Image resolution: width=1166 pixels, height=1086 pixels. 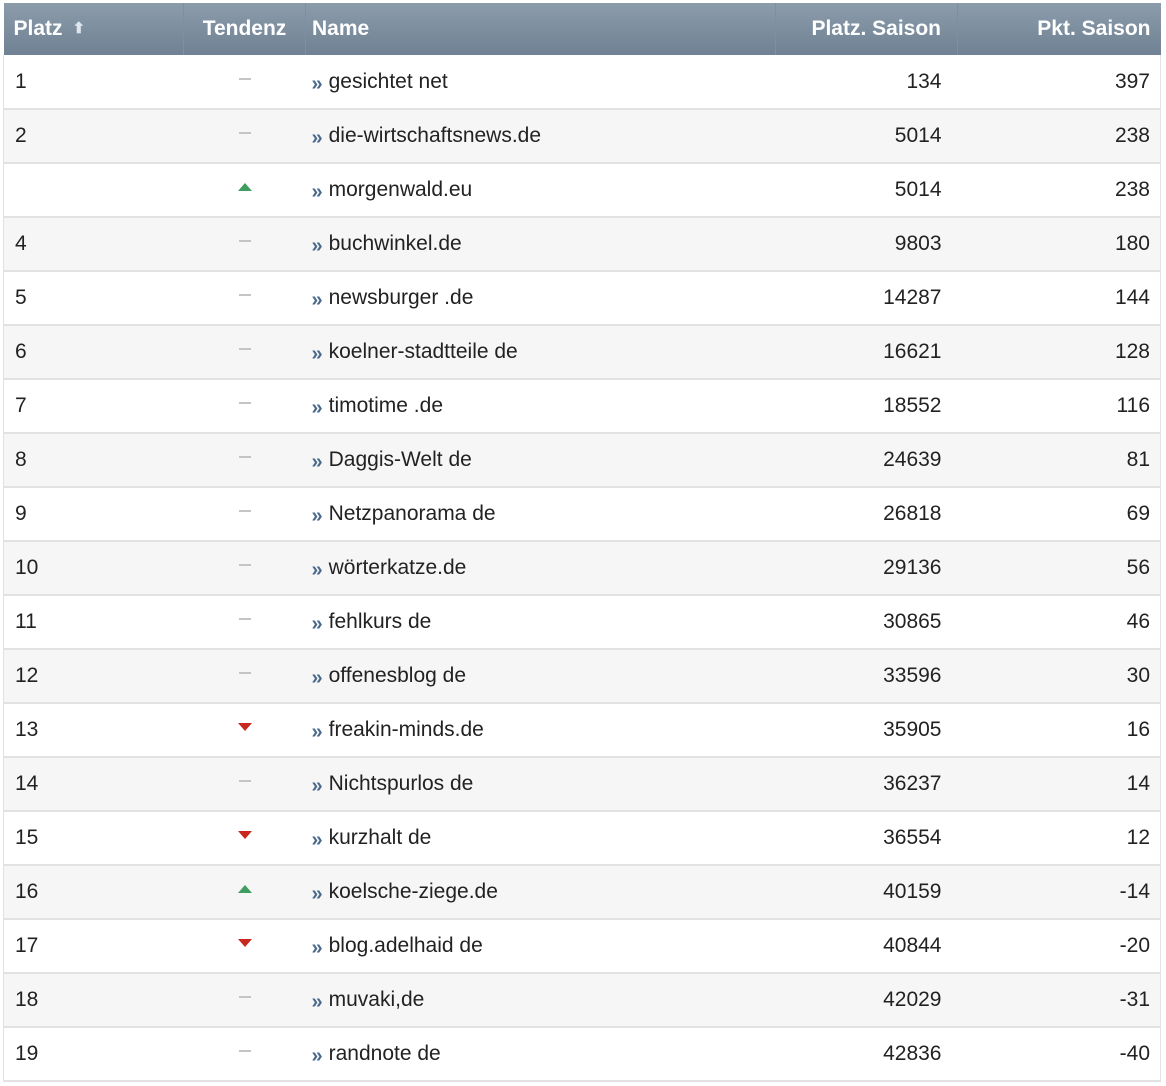 What do you see at coordinates (386, 405) in the screenshot?
I see `site-link: timotime .de` at bounding box center [386, 405].